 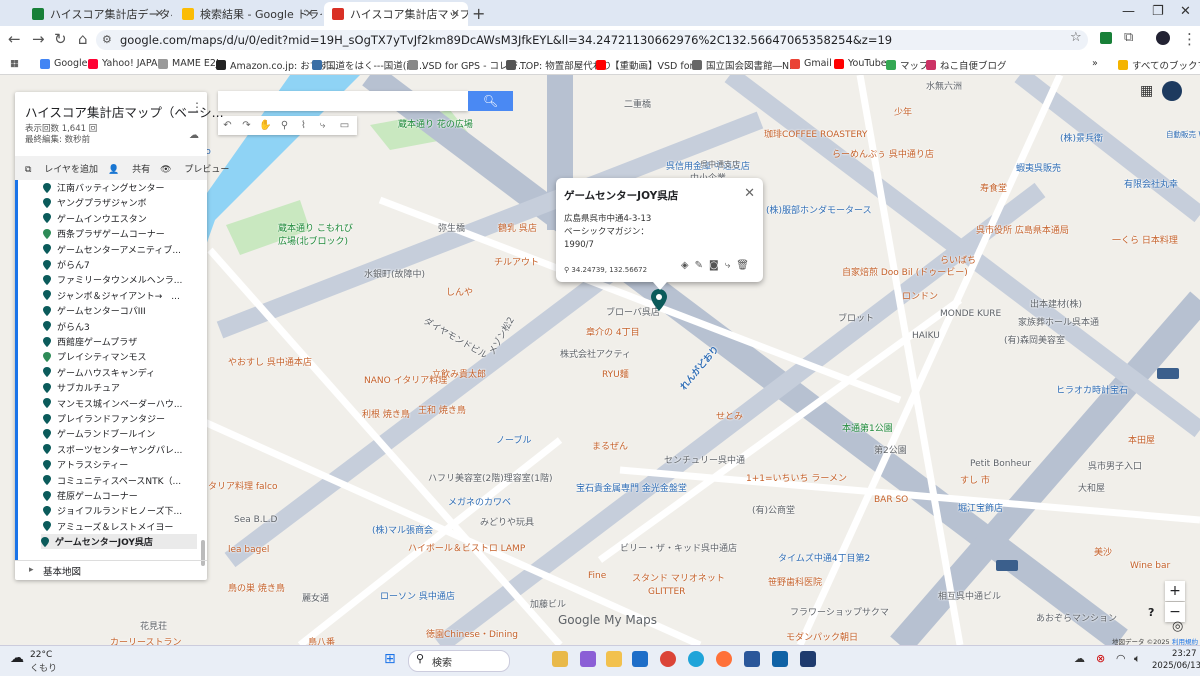 I want to click on map-label: 鳥の巣 焼き鳥, so click(x=256, y=587).